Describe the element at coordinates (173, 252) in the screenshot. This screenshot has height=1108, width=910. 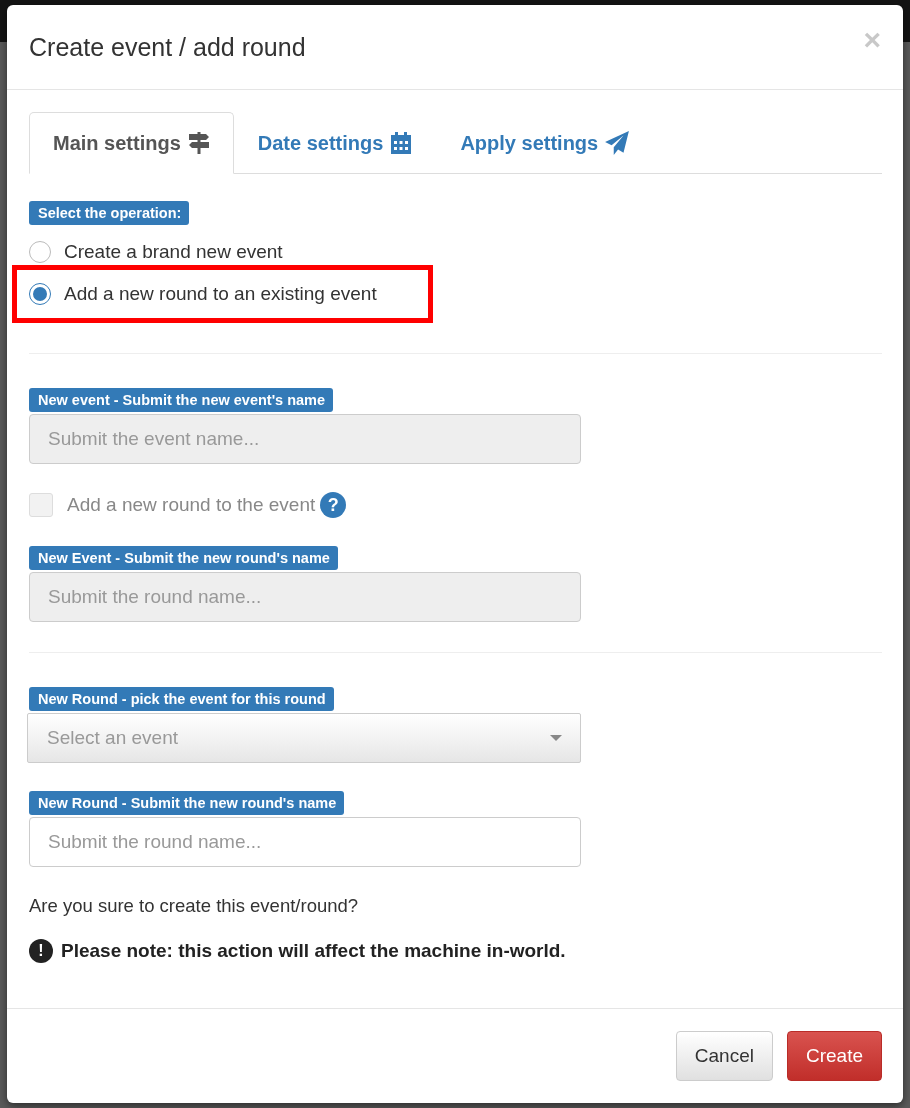
I see `radio-label: Create a brand new event` at that location.